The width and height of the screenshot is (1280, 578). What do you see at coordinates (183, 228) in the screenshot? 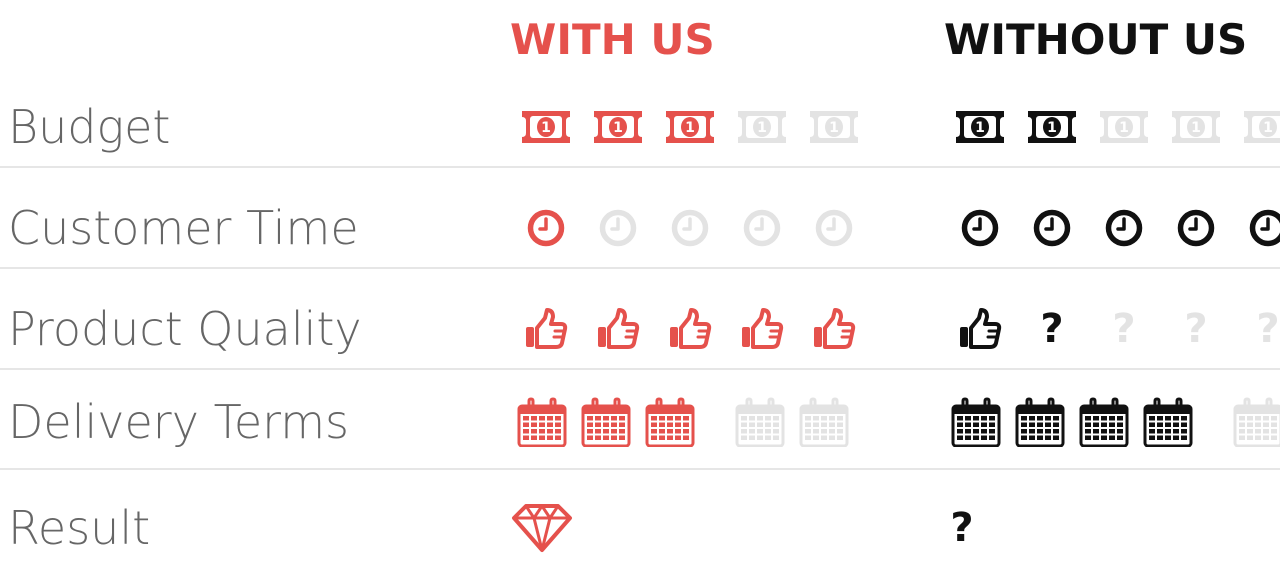
I see `row-label: Customer Time` at bounding box center [183, 228].